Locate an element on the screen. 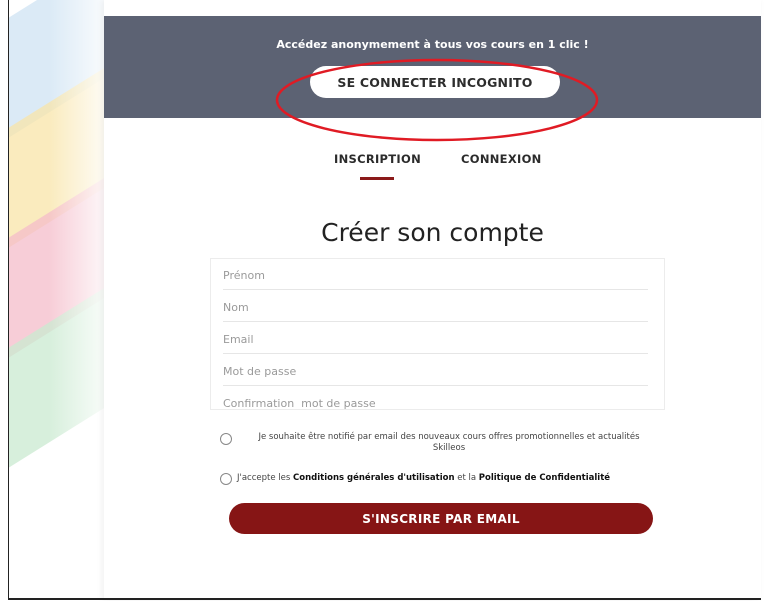  decorative-stripes is located at coordinates (59, 300).